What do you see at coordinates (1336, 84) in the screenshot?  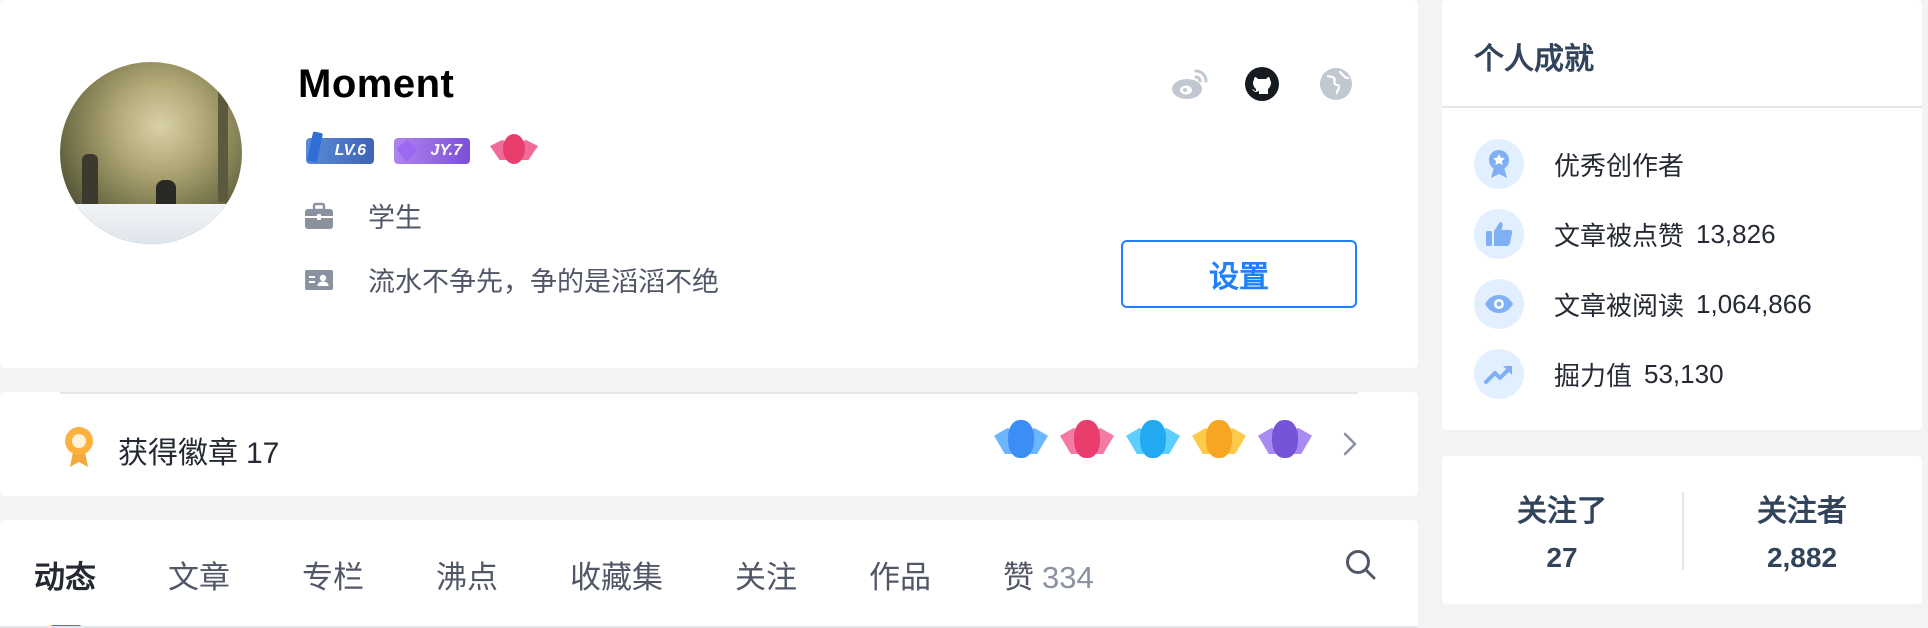 I see `globe-icon` at bounding box center [1336, 84].